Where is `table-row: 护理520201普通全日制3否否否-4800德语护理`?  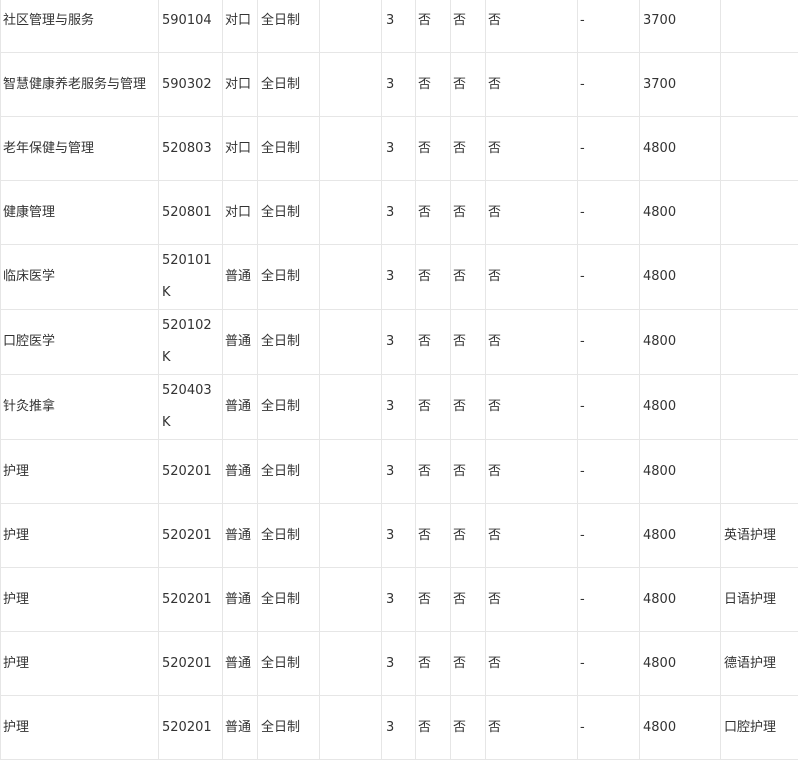 table-row: 护理520201普通全日制3否否否-4800德语护理 is located at coordinates (399, 664).